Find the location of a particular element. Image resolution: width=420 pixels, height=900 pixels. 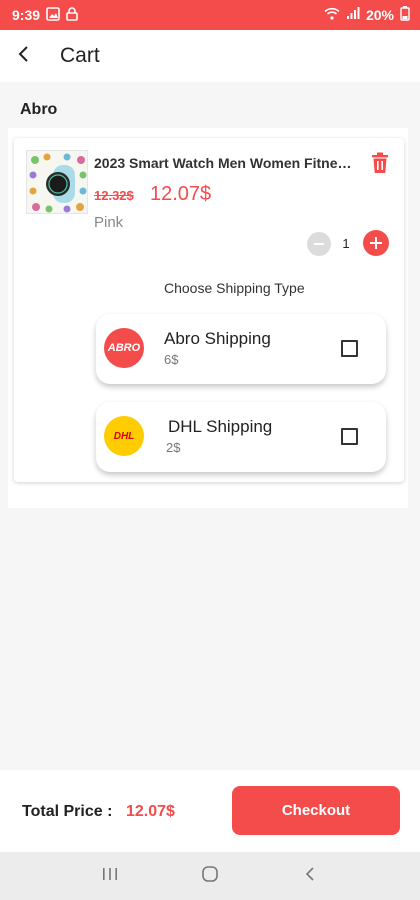

quantity-value: 1 is located at coordinates (346, 243).